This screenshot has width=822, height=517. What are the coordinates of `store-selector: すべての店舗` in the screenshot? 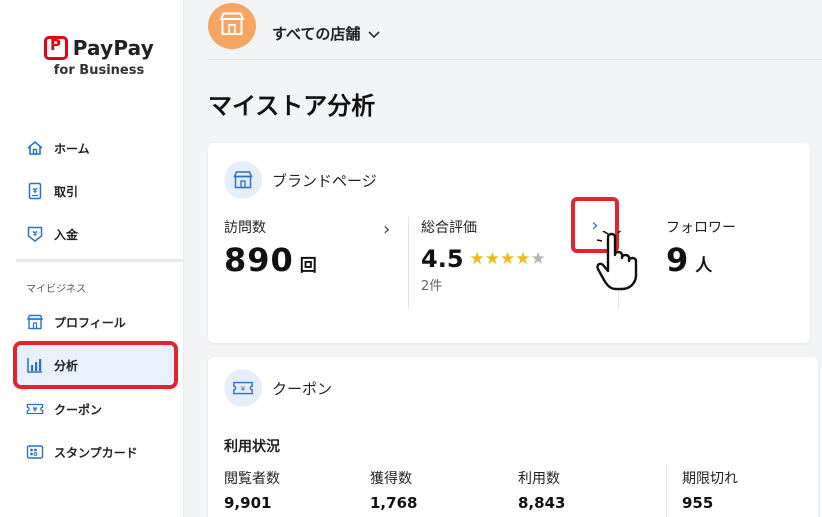 It's located at (326, 33).